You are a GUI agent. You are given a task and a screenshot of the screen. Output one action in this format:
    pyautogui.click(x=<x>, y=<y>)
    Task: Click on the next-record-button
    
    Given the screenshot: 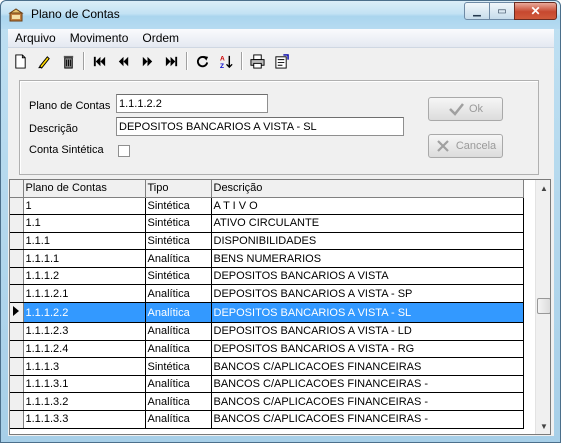 What is the action you would take?
    pyautogui.click(x=147, y=61)
    